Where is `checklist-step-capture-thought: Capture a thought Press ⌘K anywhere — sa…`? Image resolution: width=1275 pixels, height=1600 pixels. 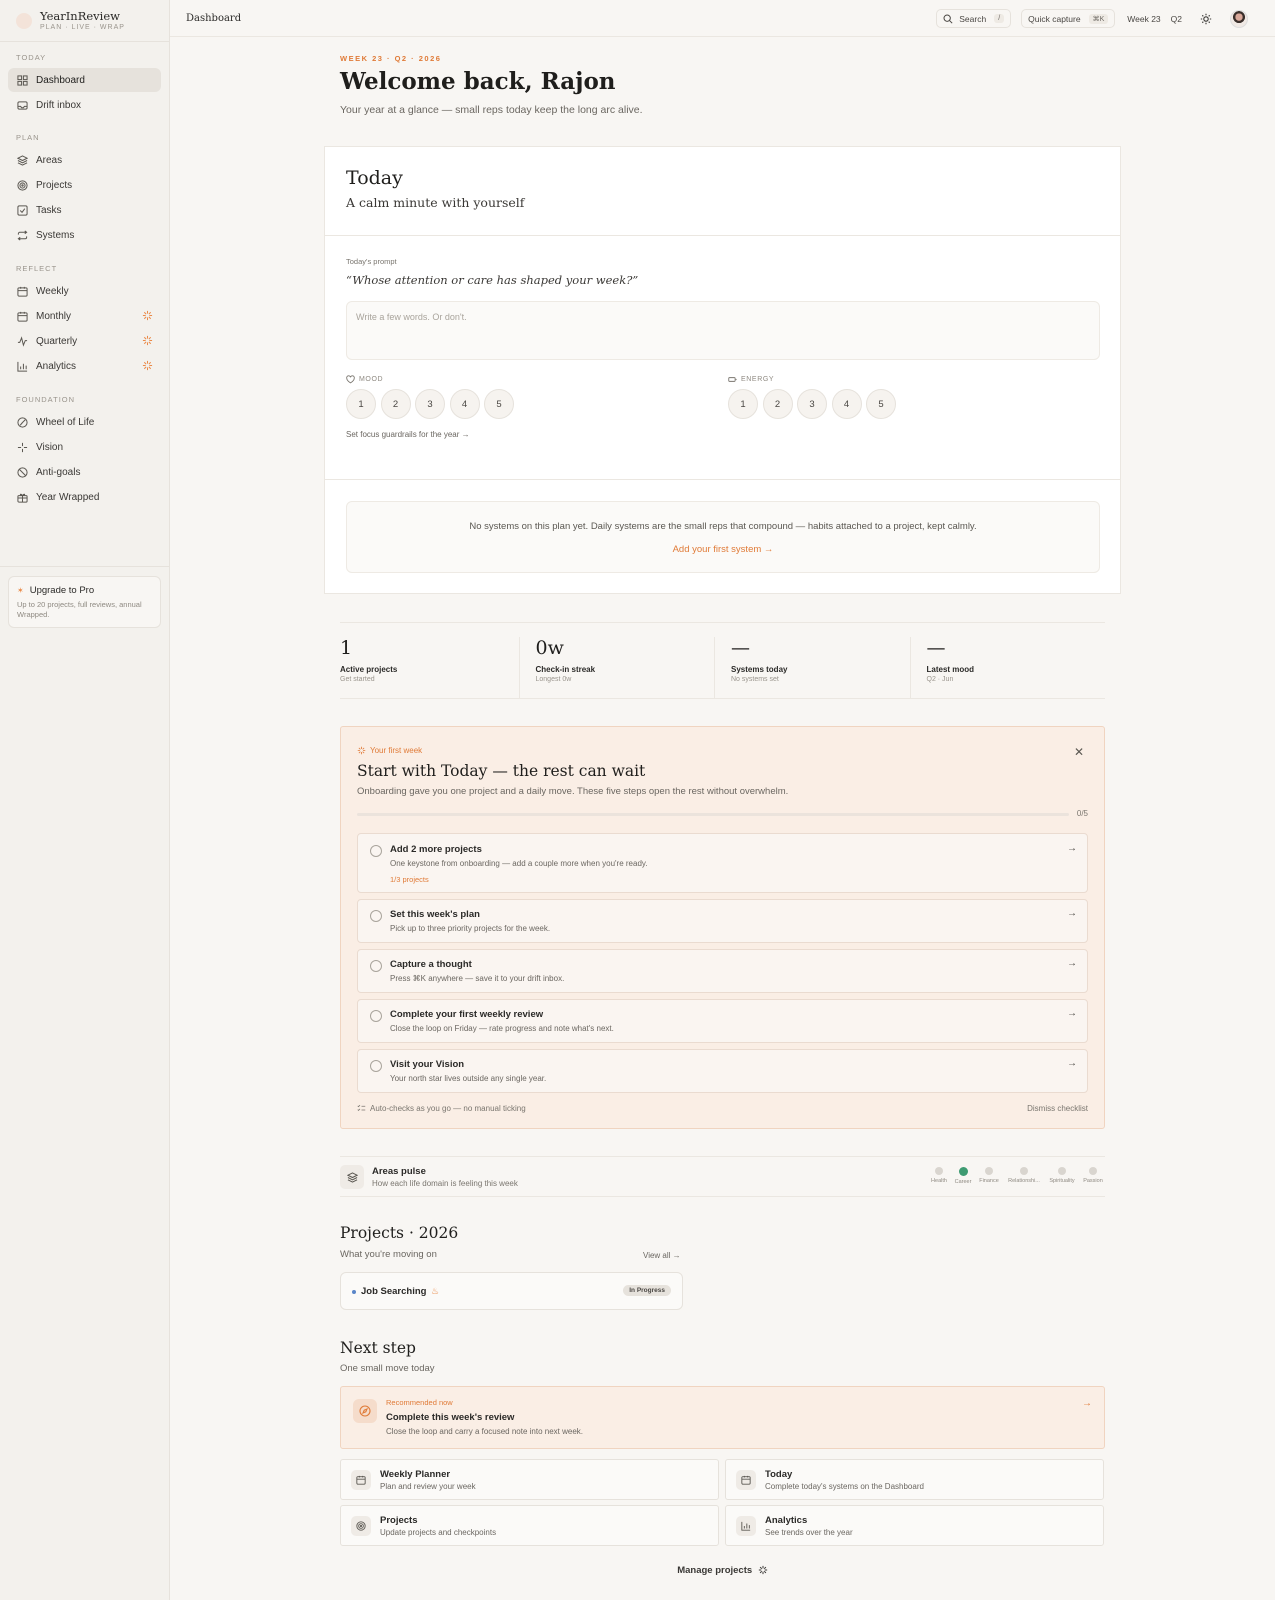
checklist-step-capture-thought: Capture a thought Press ⌘K anywhere — sa… is located at coordinates (722, 971).